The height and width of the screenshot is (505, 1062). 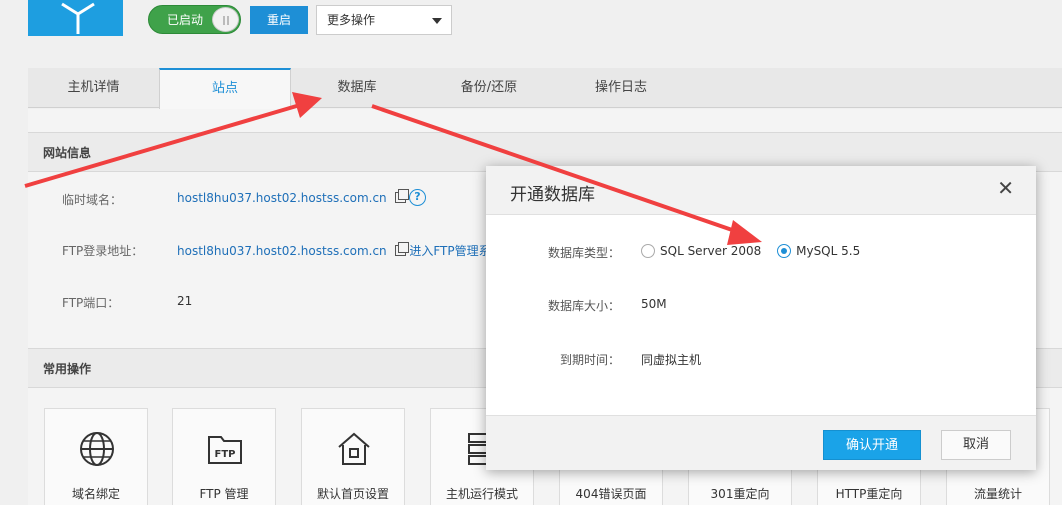 I want to click on db-type-radio-group: SQL Server 2008 MySQL 5.5, so click(x=750, y=251).